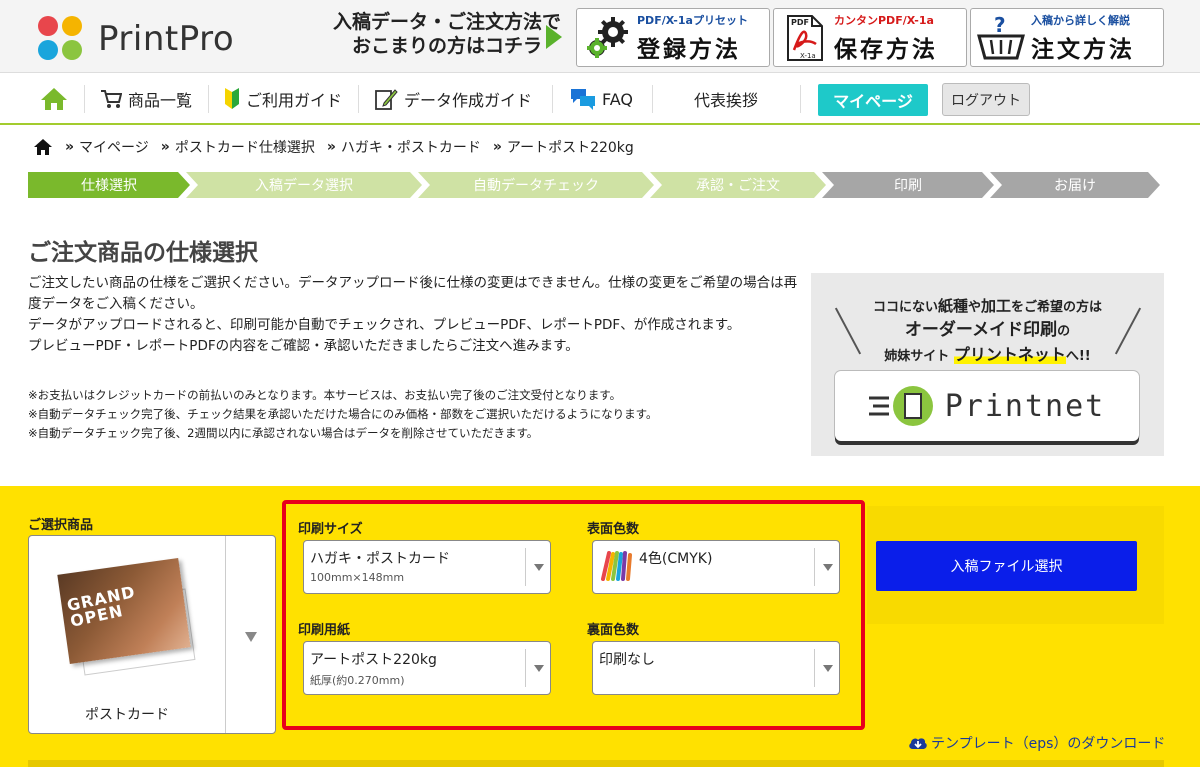 The height and width of the screenshot is (767, 1200). Describe the element at coordinates (109, 185) in the screenshot. I see `step-spec-select: 仕様選択` at that location.